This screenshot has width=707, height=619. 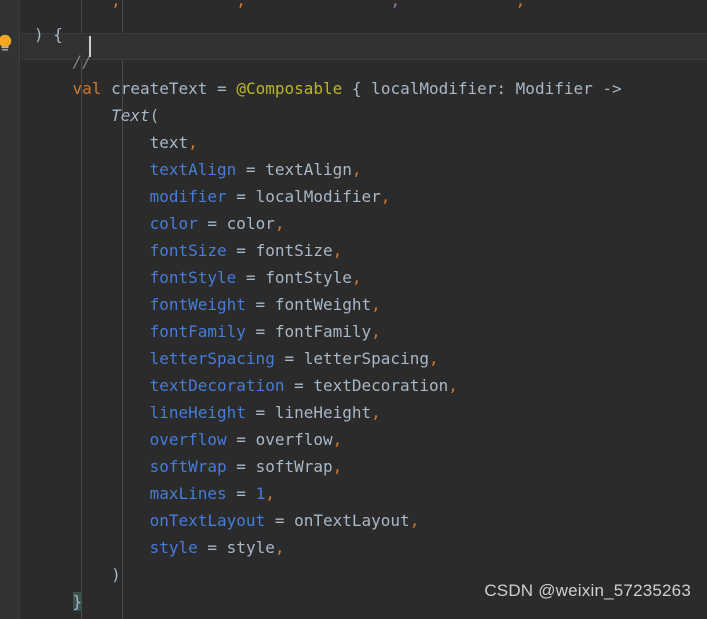 I want to click on code-line: onTextLayout = onTextLayout,, so click(x=364, y=520).